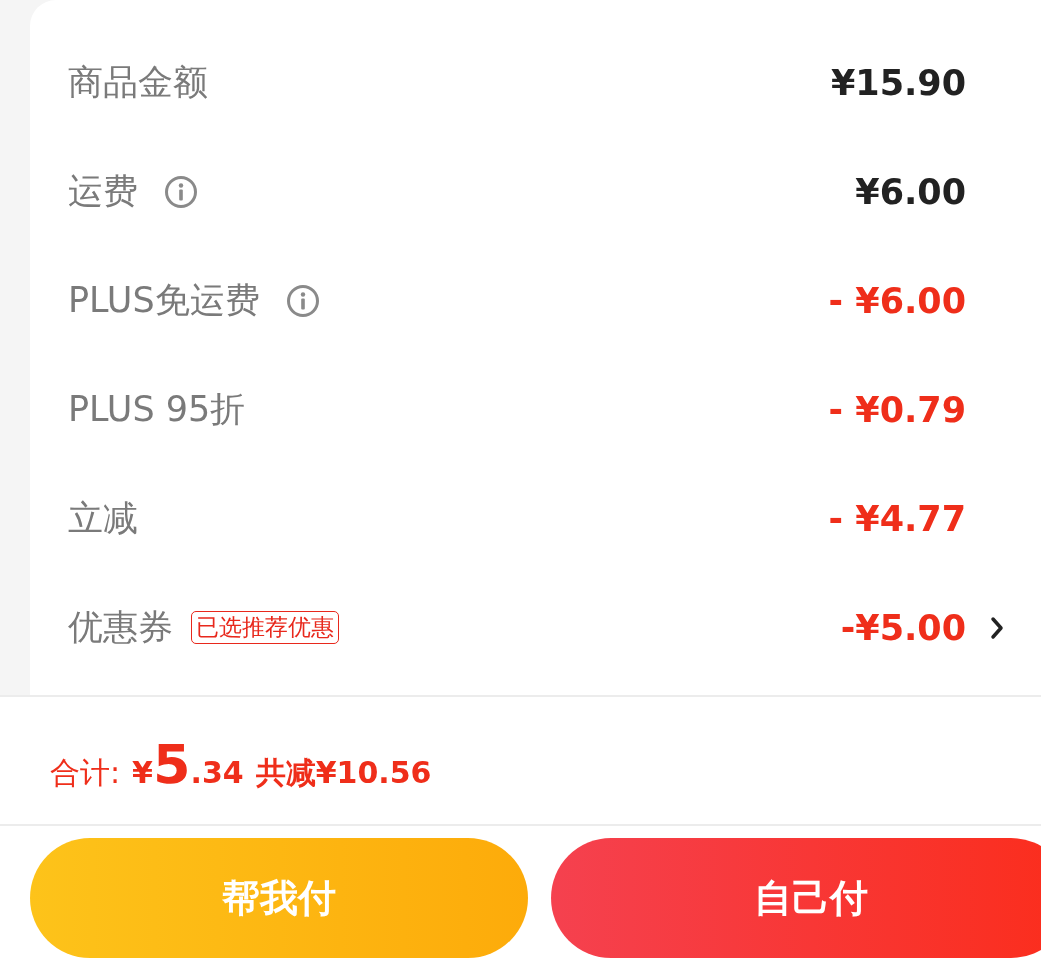  Describe the element at coordinates (903, 627) in the screenshot. I see `amount: -¥5.00` at that location.